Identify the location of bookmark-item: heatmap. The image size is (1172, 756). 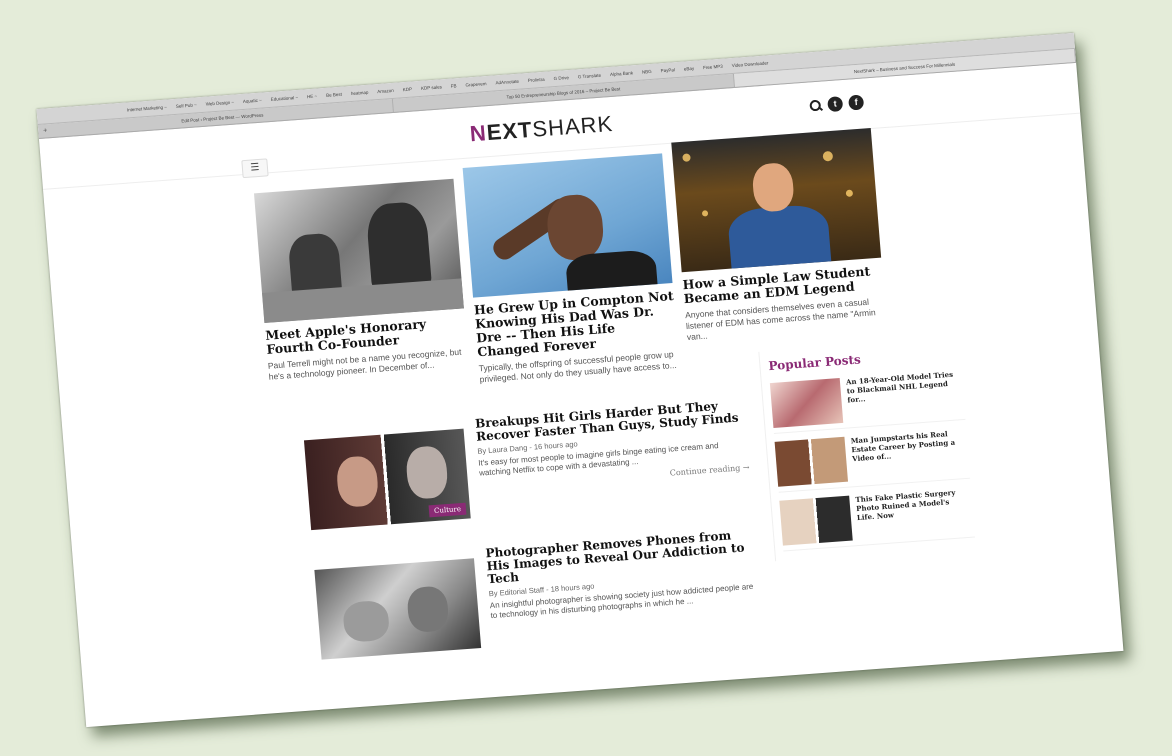
(360, 93).